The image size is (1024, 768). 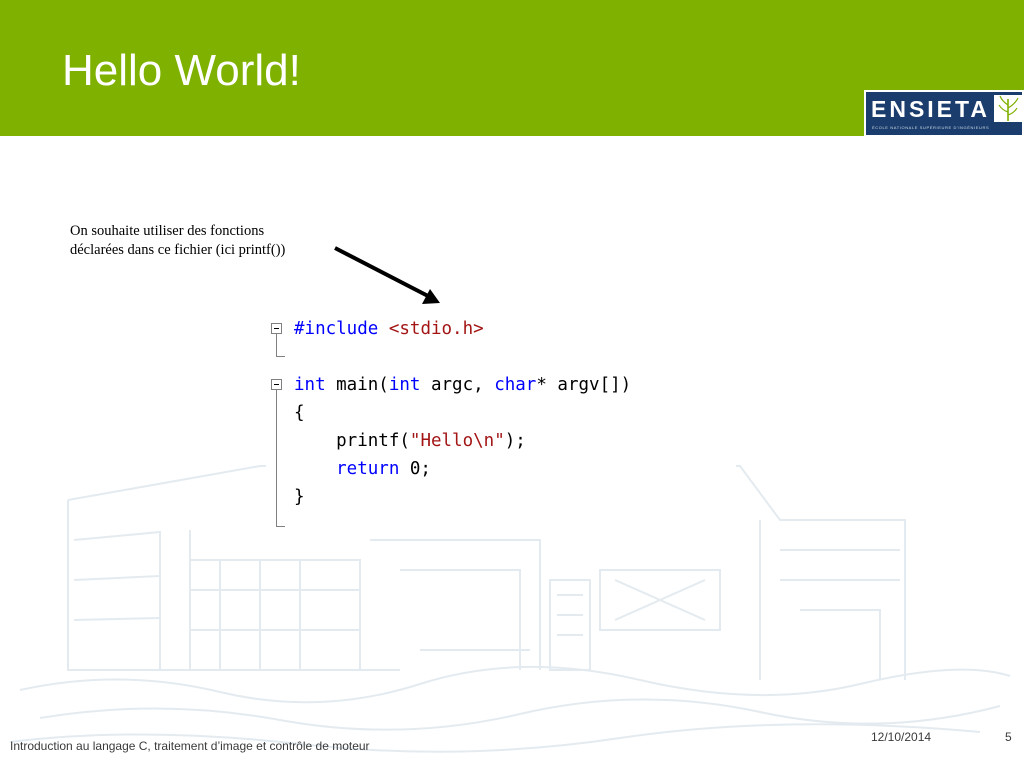 I want to click on code-text: * argv[]), so click(x=584, y=385).